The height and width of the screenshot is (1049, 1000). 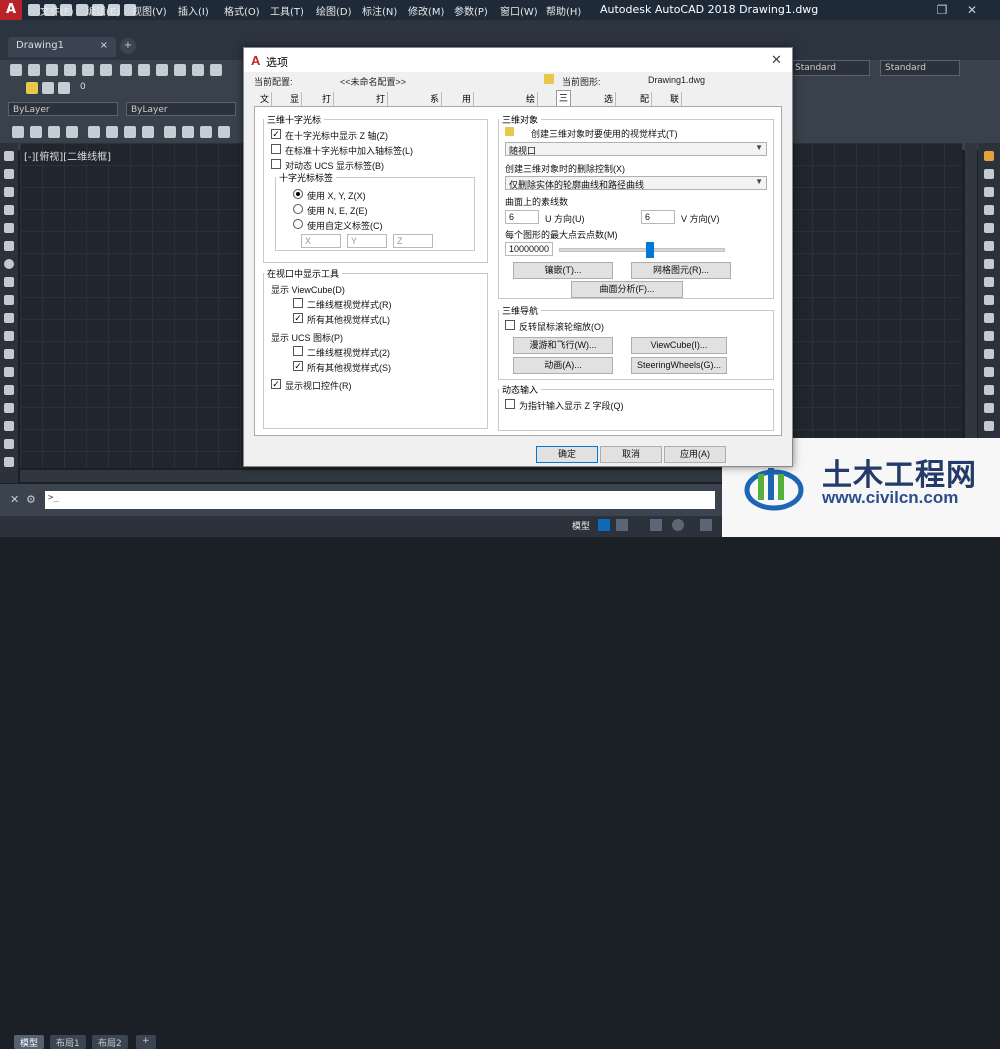 What do you see at coordinates (181, 109) in the screenshot?
I see `linetype-combo: ByLayer` at bounding box center [181, 109].